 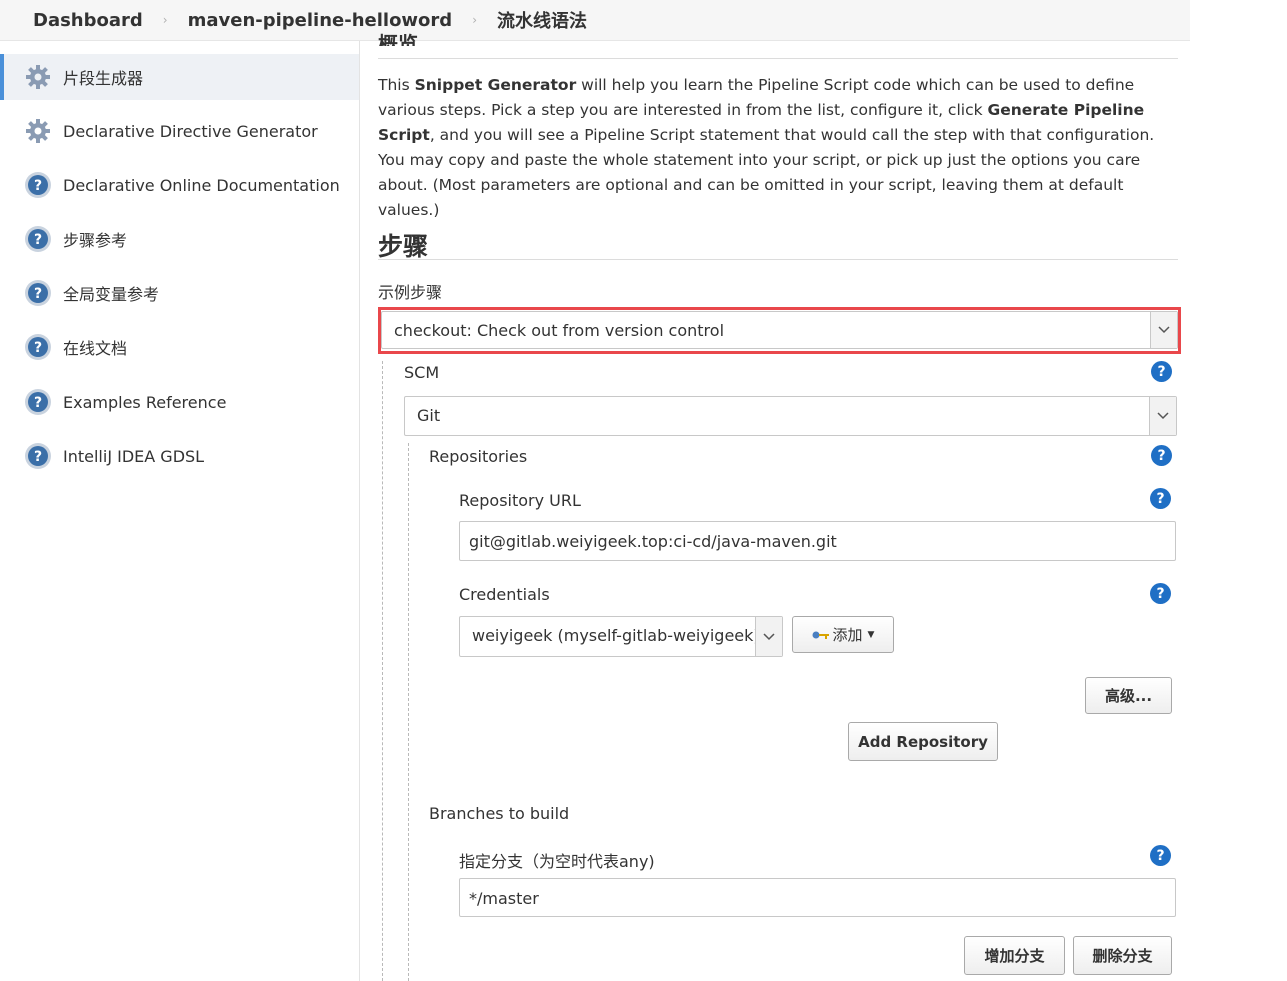 I want to click on sidebar-item-declarative-online-documentation: ? Declarative Online Documentation, so click(x=179, y=185).